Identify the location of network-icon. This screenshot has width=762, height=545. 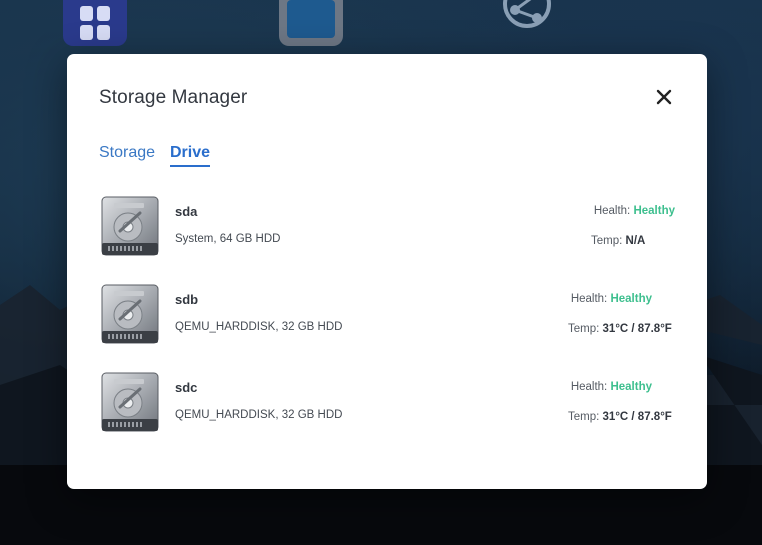
(527, 23).